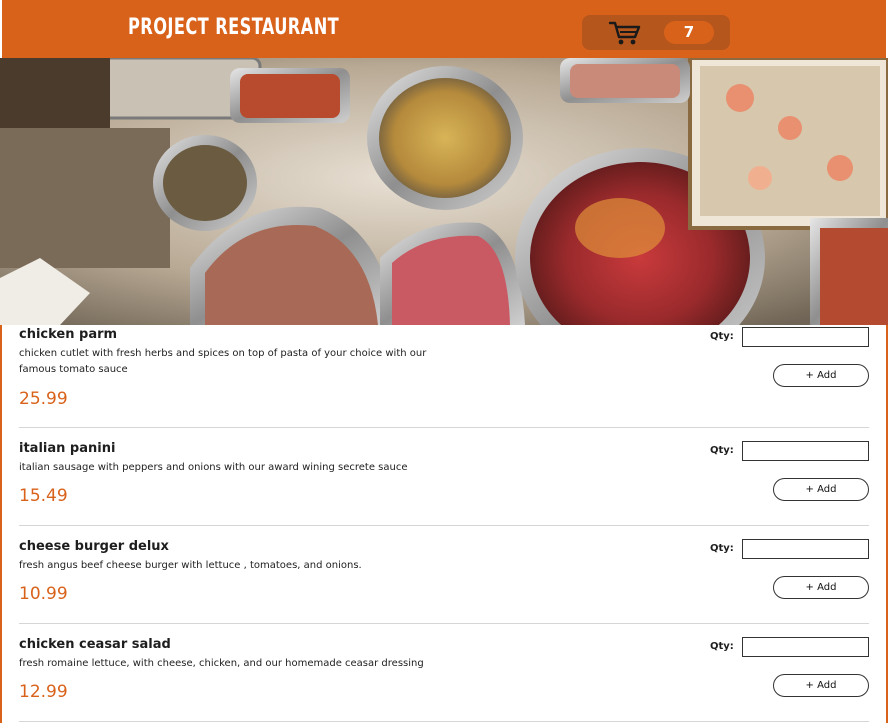  What do you see at coordinates (689, 32) in the screenshot?
I see `cart-count-badge: 7` at bounding box center [689, 32].